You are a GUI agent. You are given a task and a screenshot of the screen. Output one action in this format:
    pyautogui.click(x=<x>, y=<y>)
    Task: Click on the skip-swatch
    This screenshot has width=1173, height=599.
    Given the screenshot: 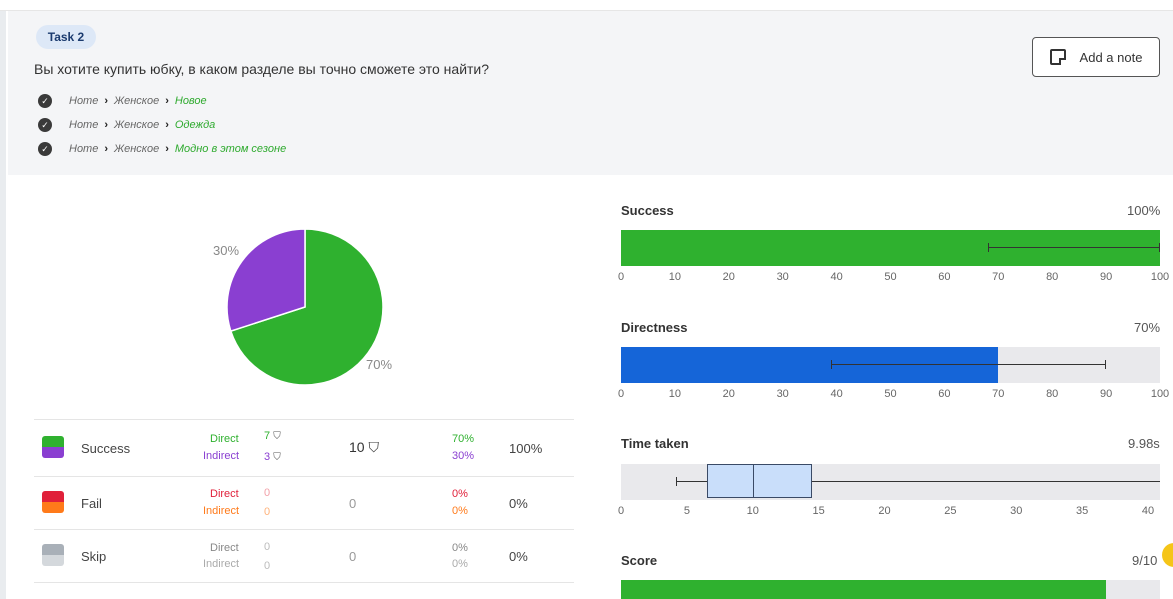 What is the action you would take?
    pyautogui.click(x=53, y=555)
    